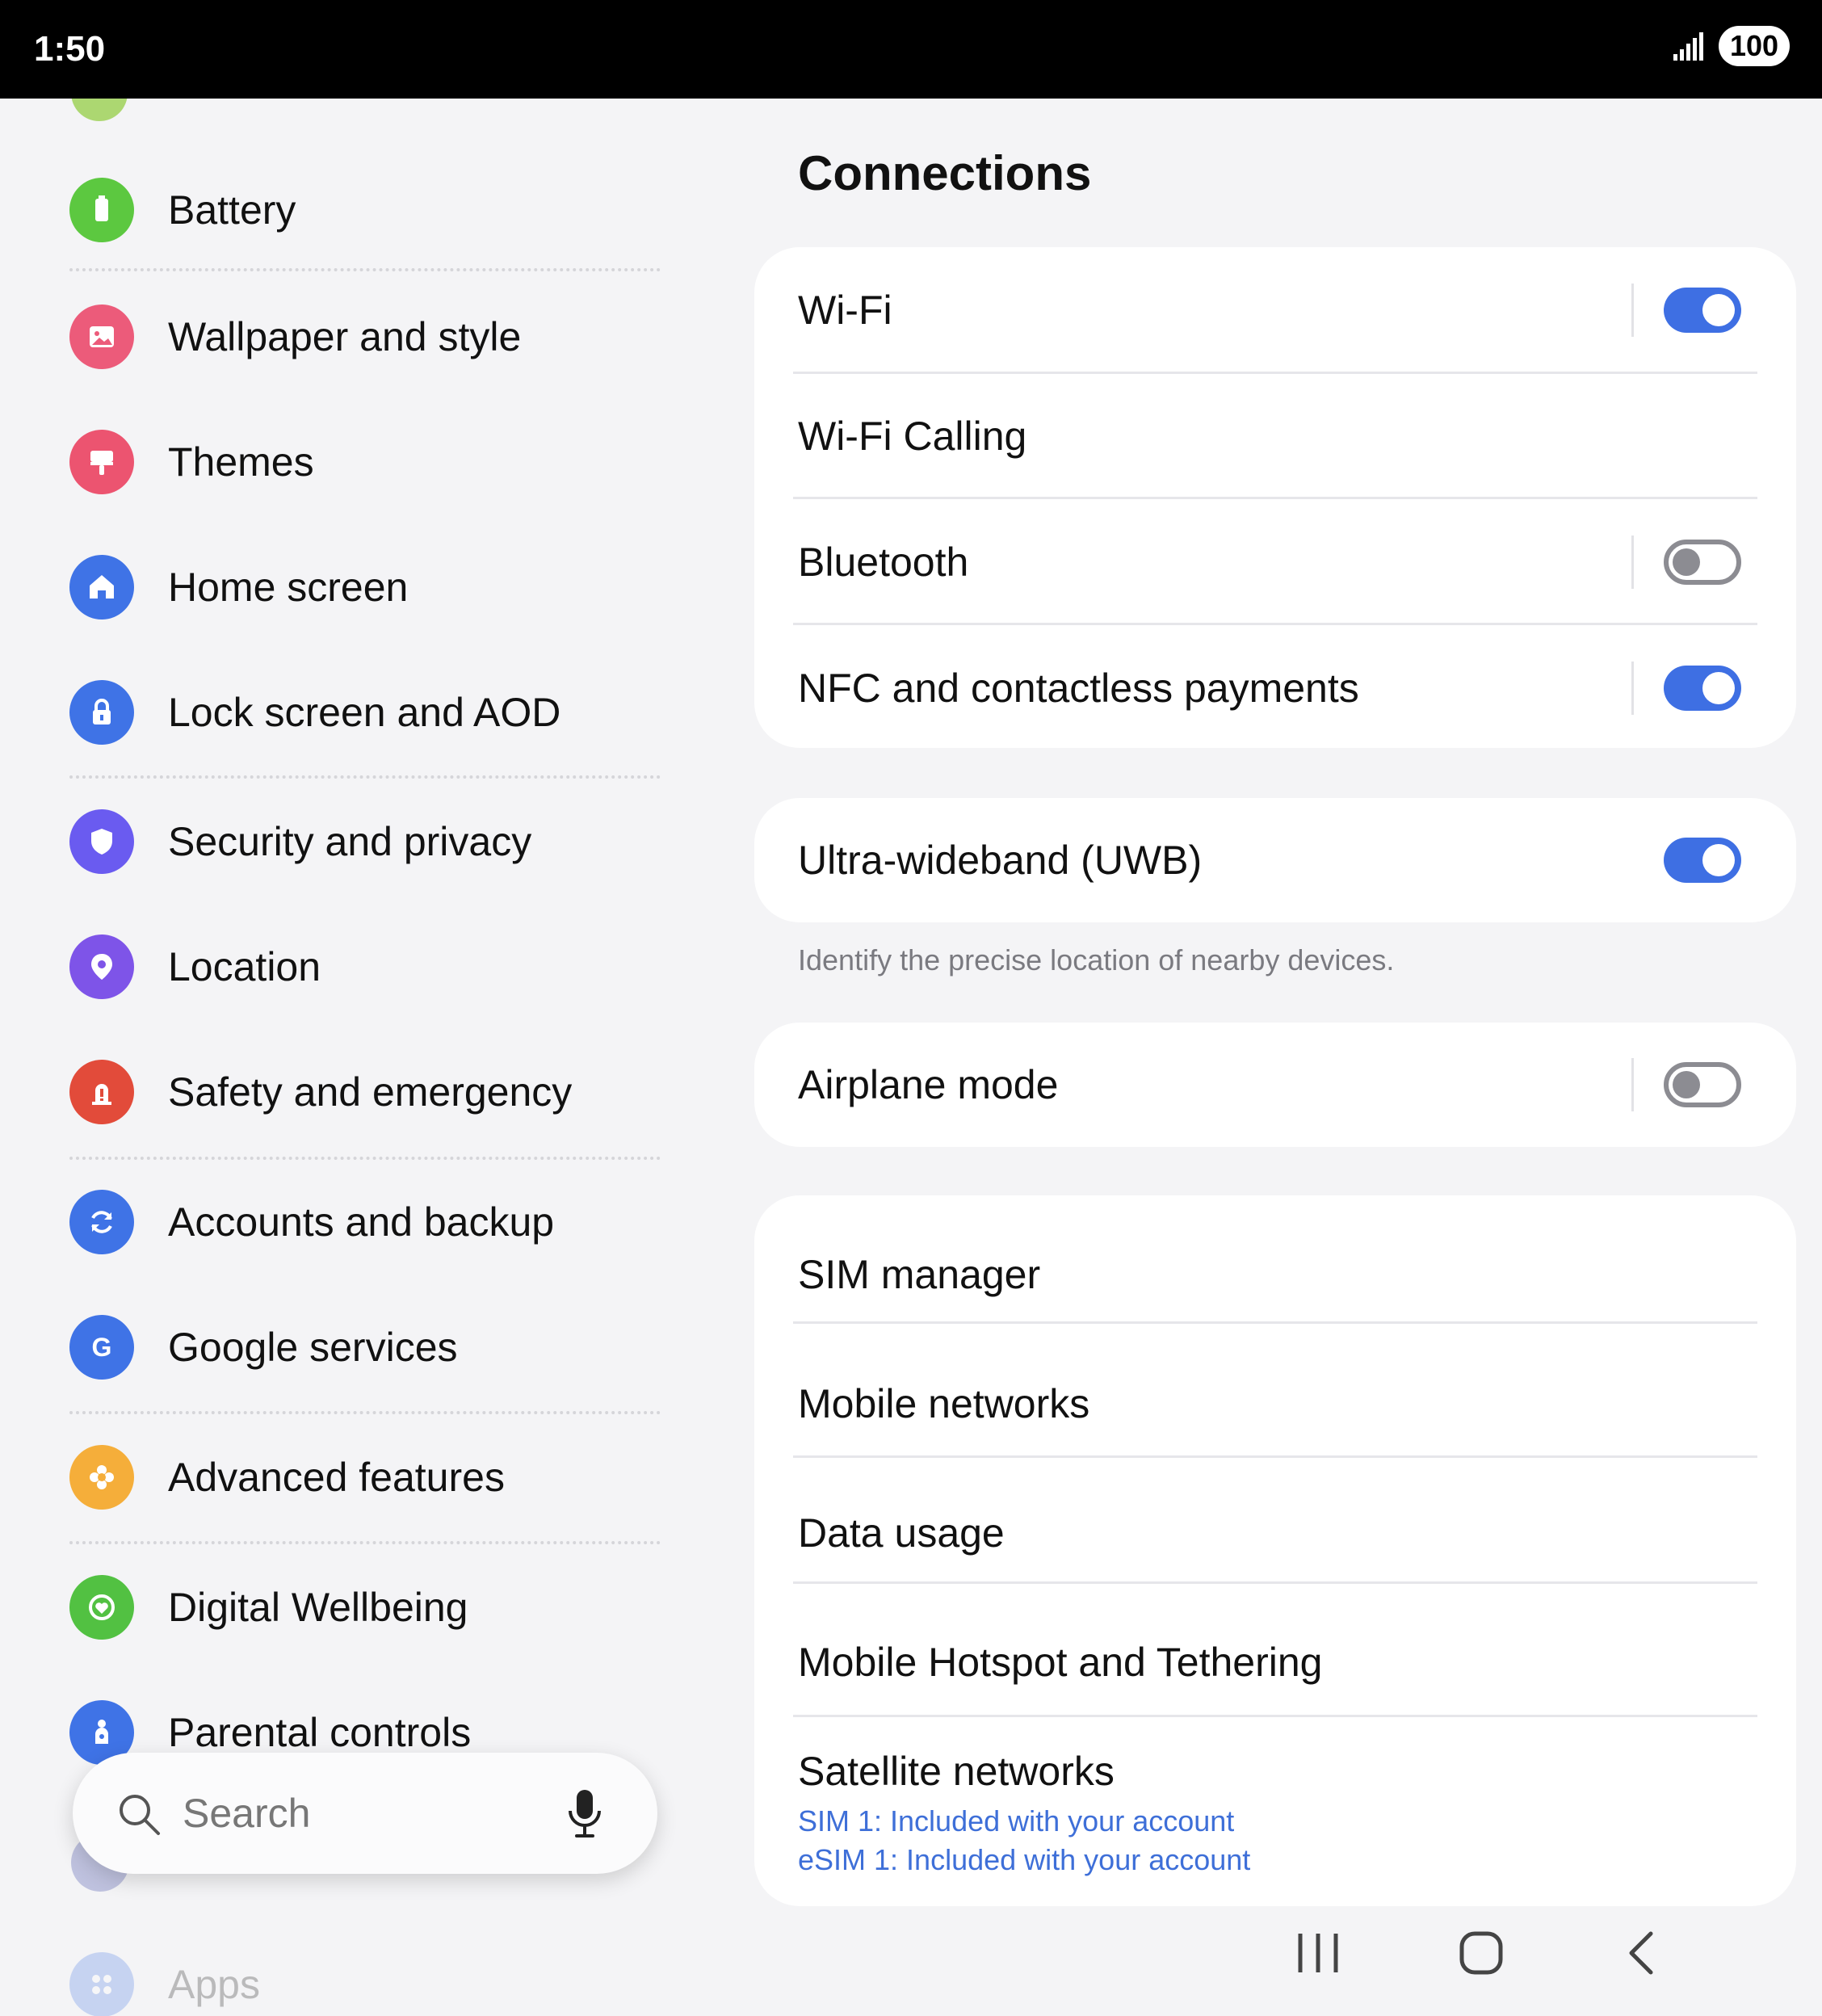 This screenshot has height=2016, width=1822. I want to click on setting-label: SIM manager, so click(919, 1274).